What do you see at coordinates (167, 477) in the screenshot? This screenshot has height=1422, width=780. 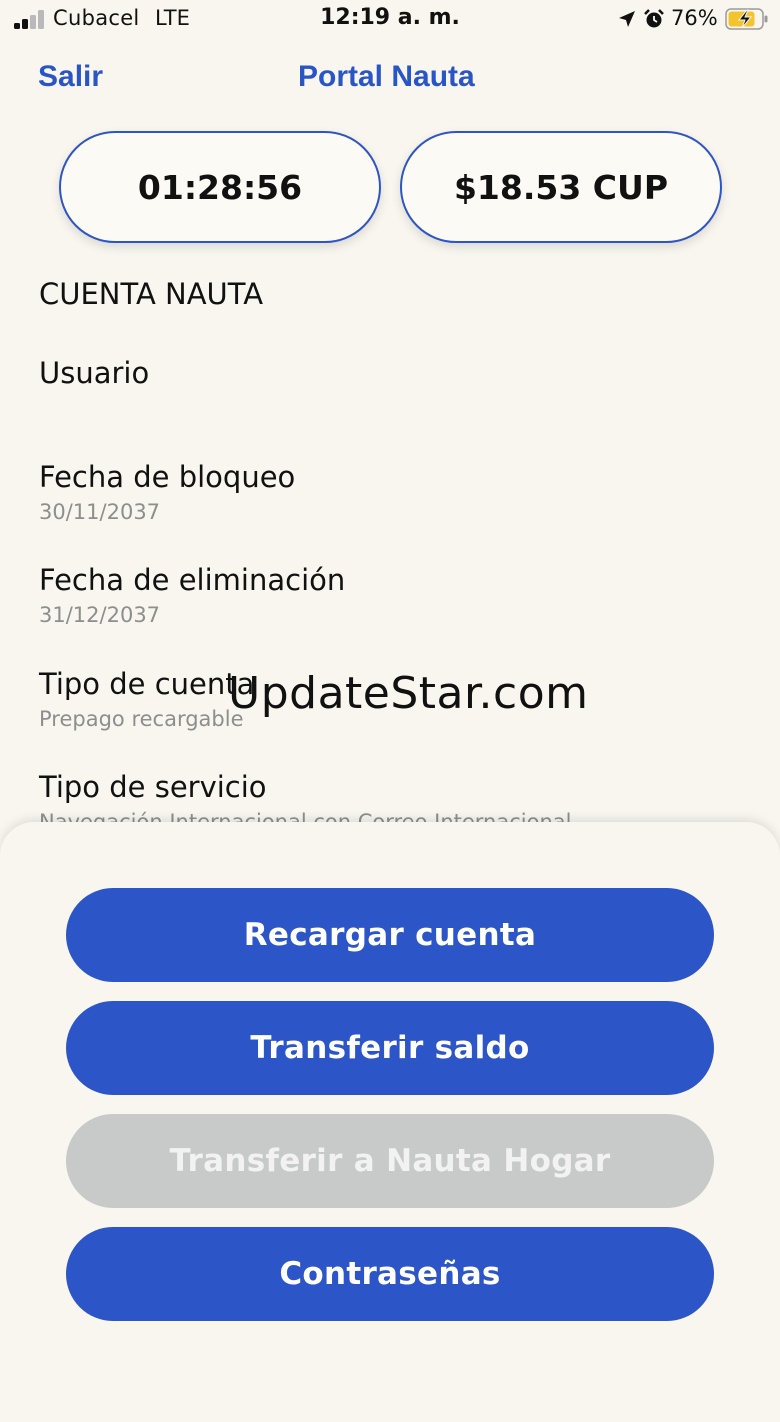 I see `lock-date-label: Fecha de bloqueo` at bounding box center [167, 477].